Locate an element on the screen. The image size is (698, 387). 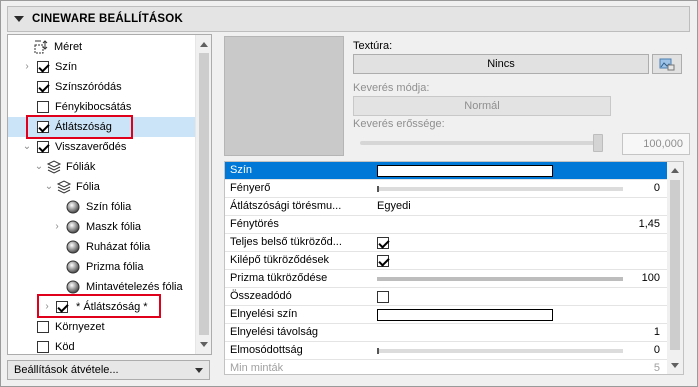
property-row-brightness: Fényerő 0 is located at coordinates (446, 189).